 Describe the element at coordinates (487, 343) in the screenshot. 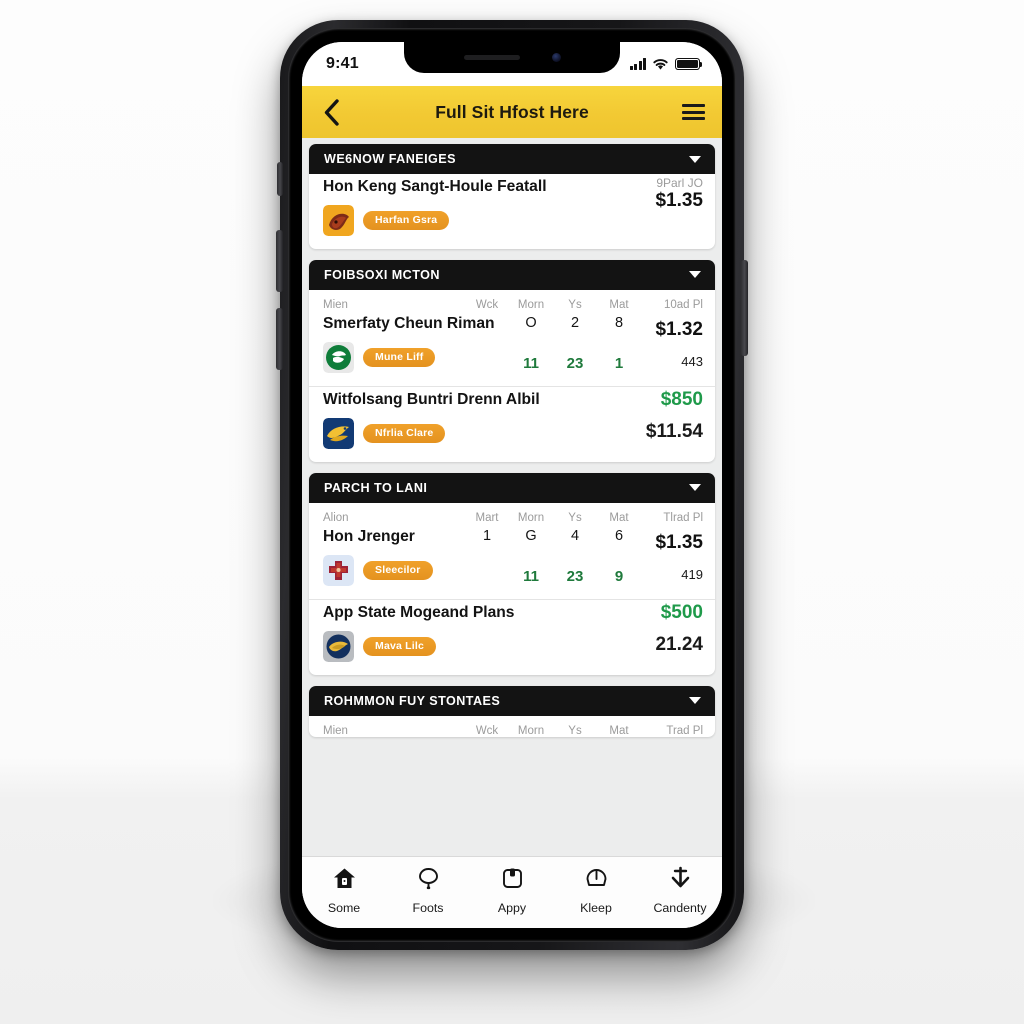

I see `stat-column` at that location.